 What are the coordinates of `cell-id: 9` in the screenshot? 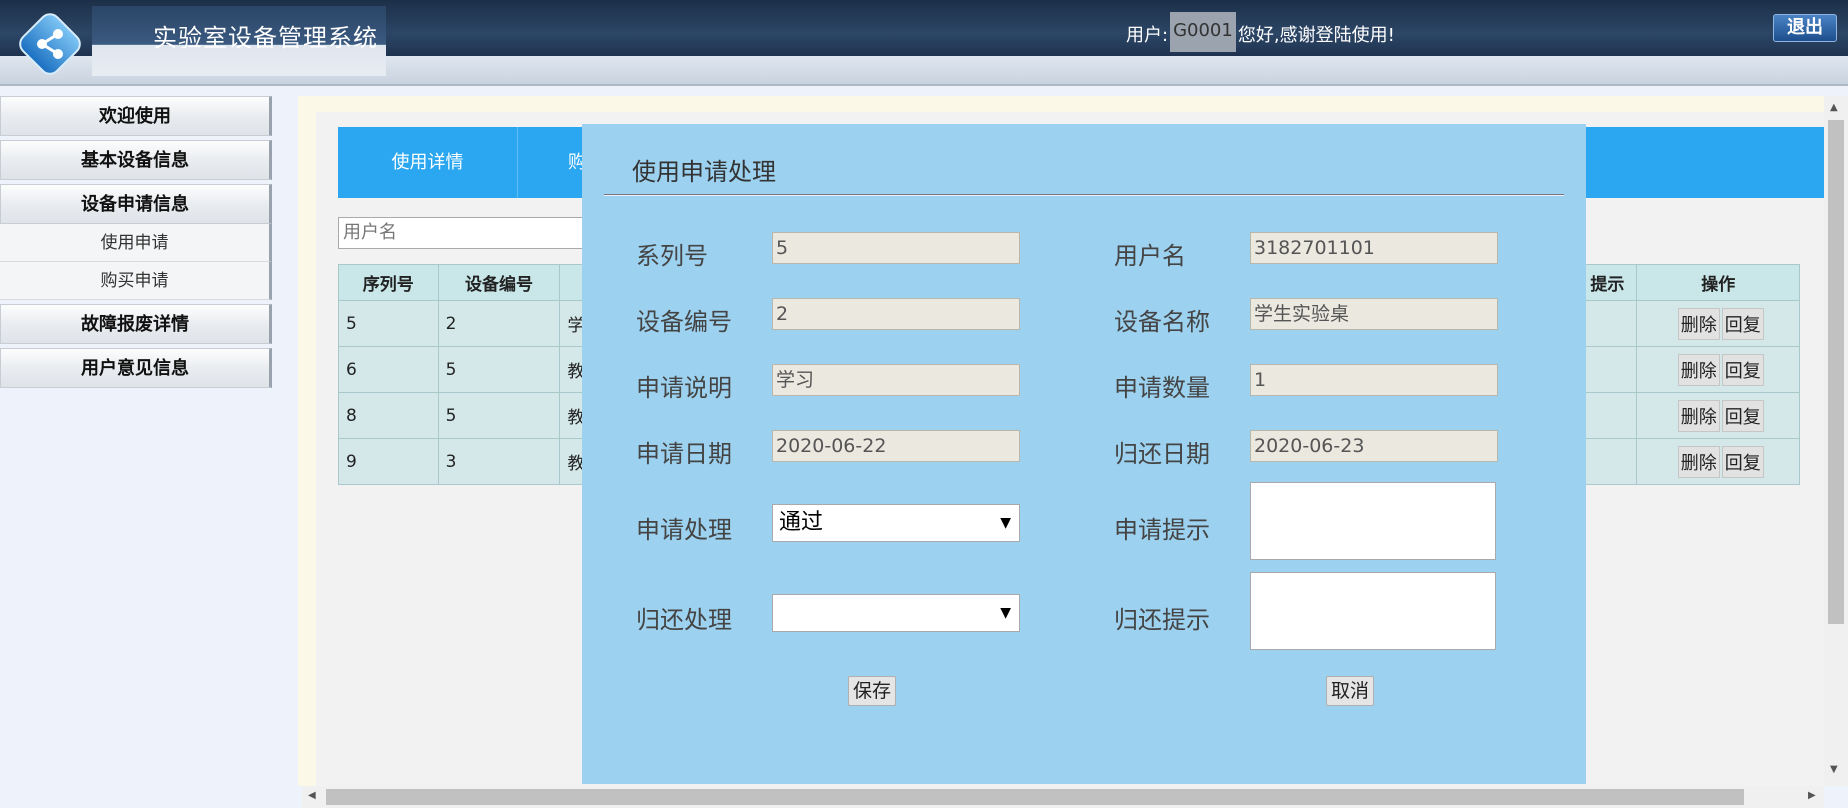 It's located at (388, 461).